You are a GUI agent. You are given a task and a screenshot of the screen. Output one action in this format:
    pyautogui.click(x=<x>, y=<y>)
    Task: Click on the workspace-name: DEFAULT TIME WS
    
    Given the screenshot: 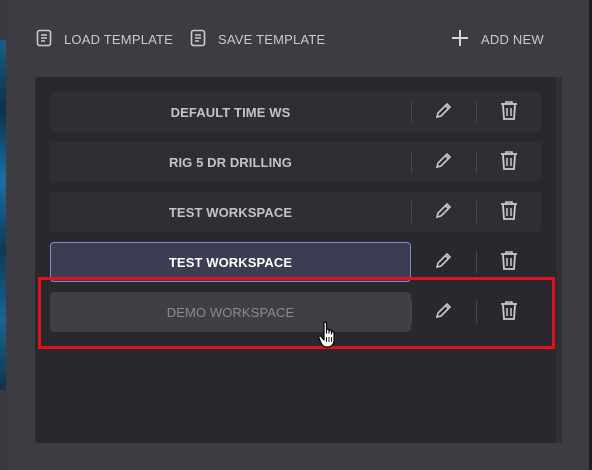 What is the action you would take?
    pyautogui.click(x=230, y=112)
    